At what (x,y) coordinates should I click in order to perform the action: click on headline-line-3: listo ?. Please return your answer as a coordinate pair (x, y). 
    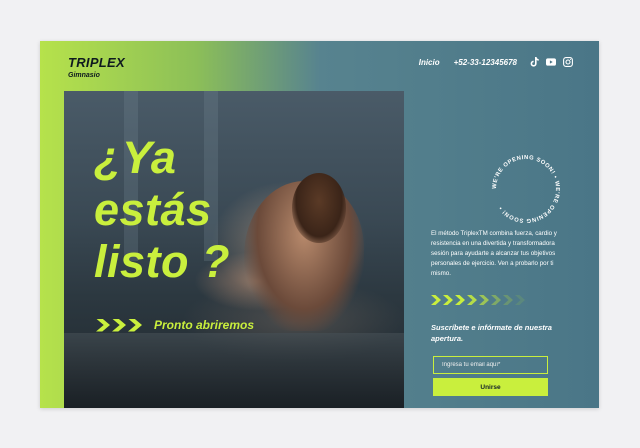
    Looking at the image, I should click on (162, 261).